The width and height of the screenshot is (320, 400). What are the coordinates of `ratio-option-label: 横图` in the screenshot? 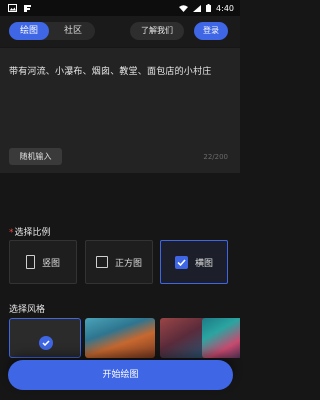 It's located at (203, 263).